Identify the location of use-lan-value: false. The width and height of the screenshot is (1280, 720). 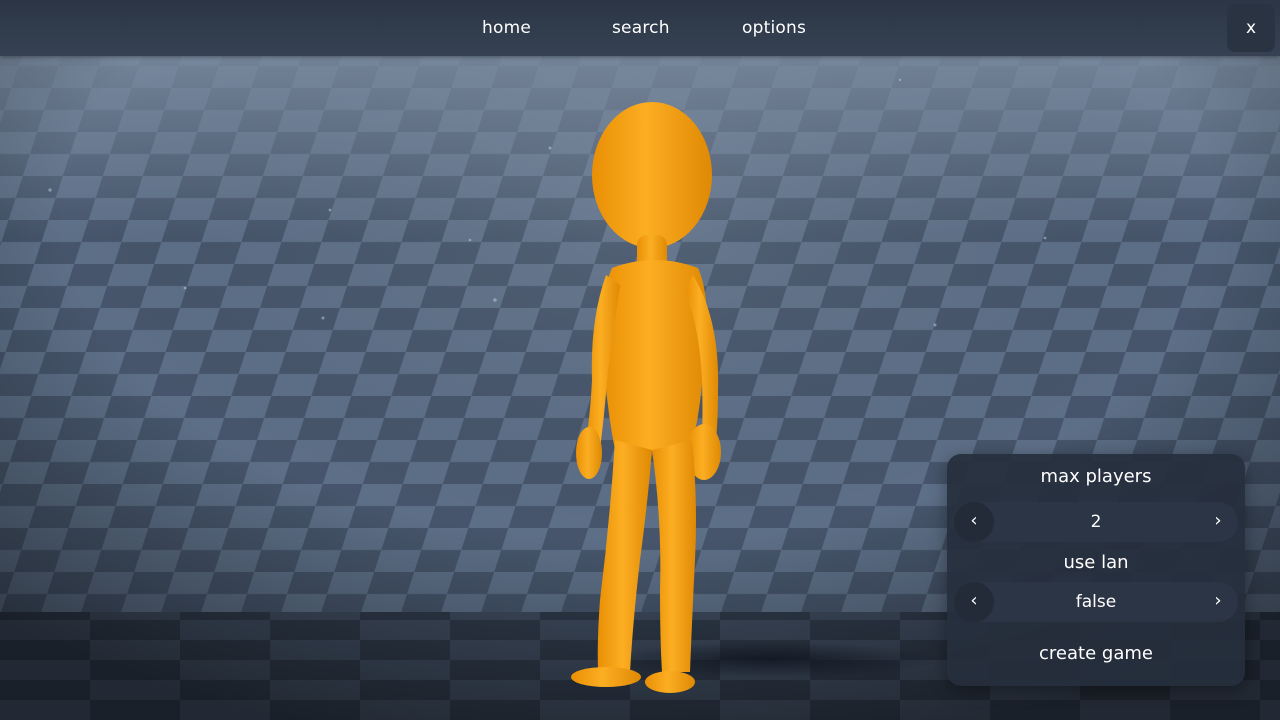
(1096, 602).